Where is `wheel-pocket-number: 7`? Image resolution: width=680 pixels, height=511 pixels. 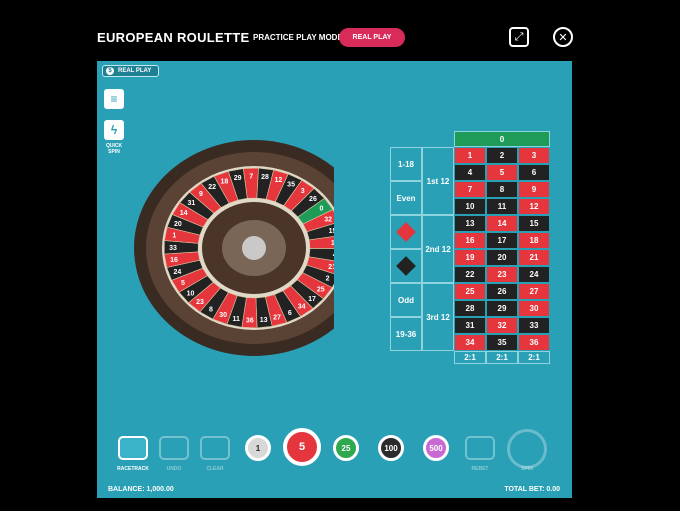 wheel-pocket-number: 7 is located at coordinates (251, 177).